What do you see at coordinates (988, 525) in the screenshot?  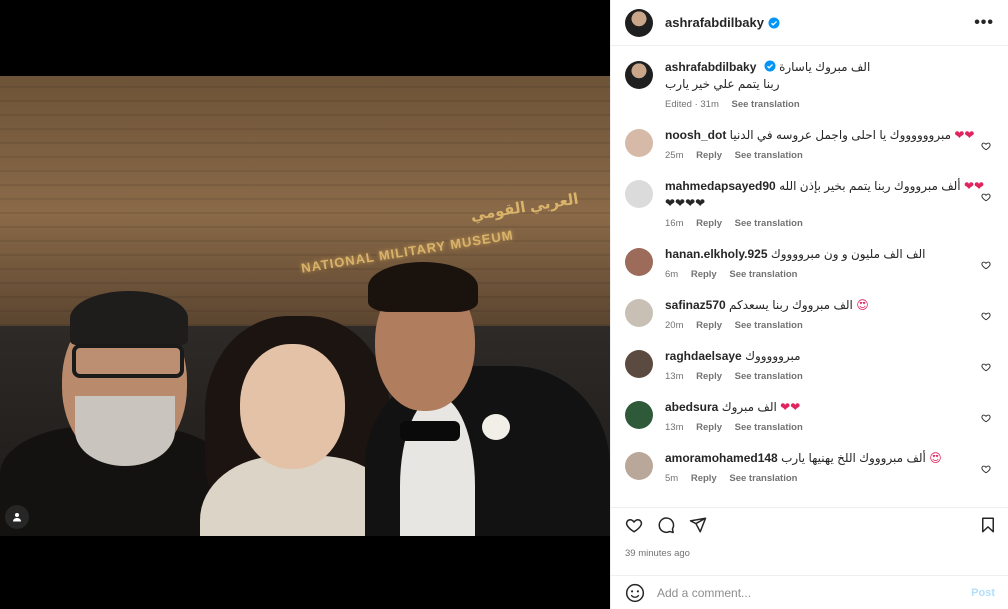 I see `save-bookmark-icon` at bounding box center [988, 525].